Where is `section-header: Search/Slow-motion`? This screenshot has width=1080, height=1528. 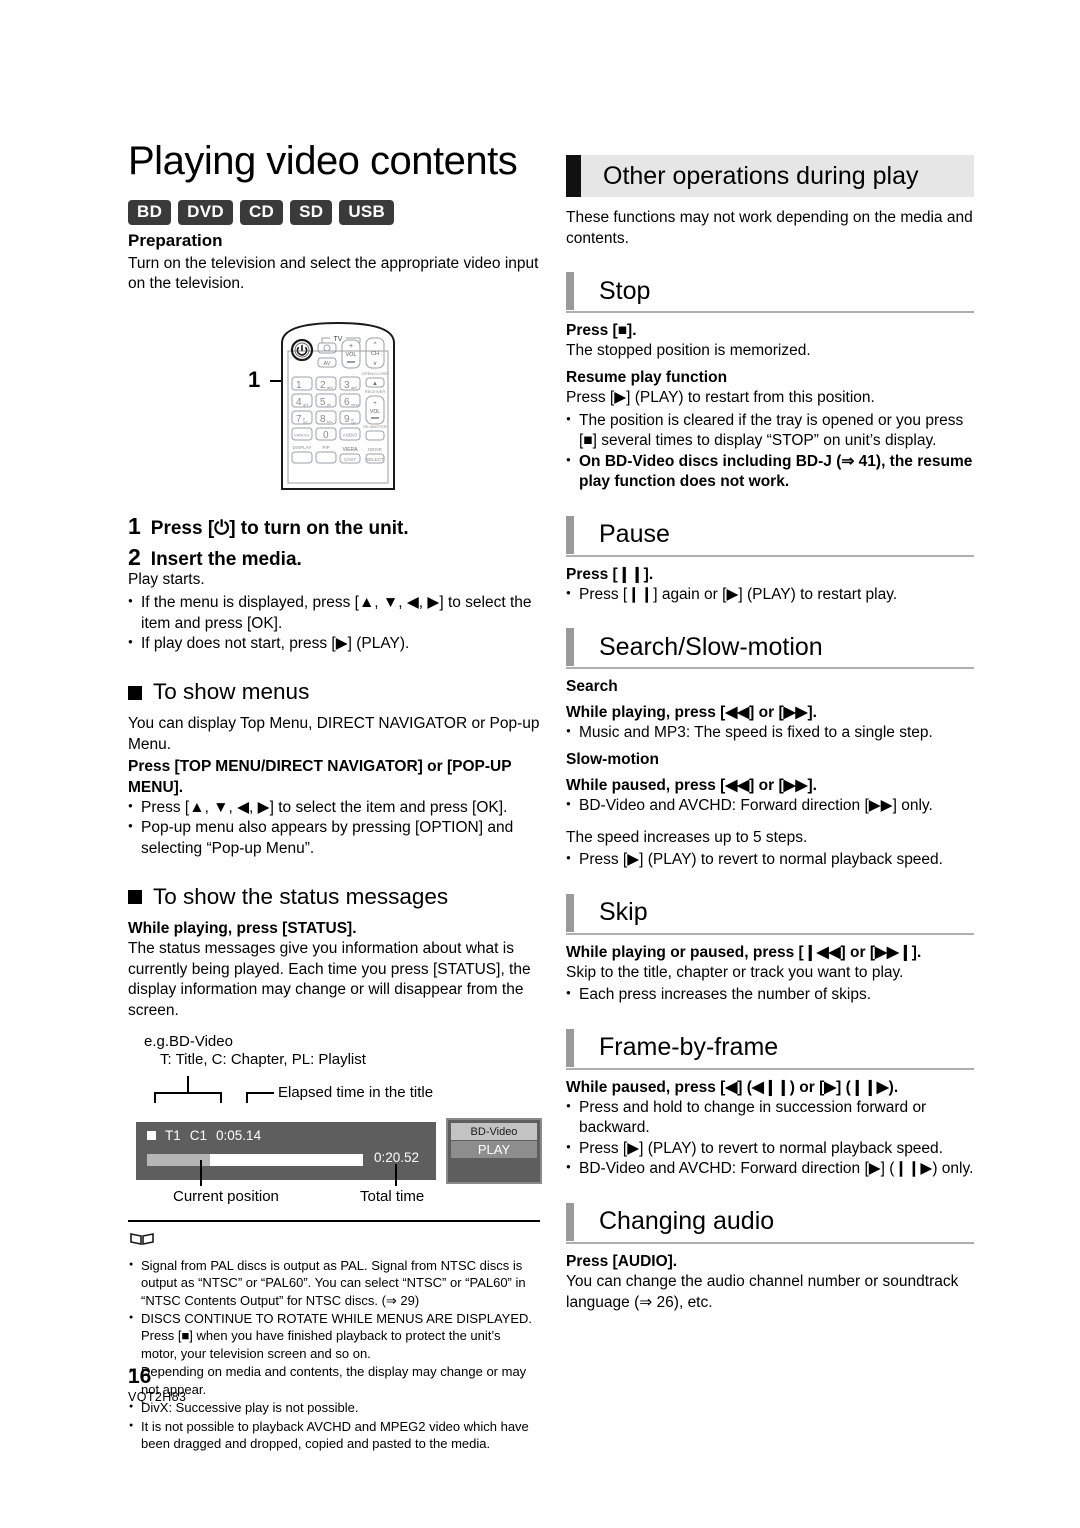
section-header: Search/Slow-motion is located at coordinates (770, 648).